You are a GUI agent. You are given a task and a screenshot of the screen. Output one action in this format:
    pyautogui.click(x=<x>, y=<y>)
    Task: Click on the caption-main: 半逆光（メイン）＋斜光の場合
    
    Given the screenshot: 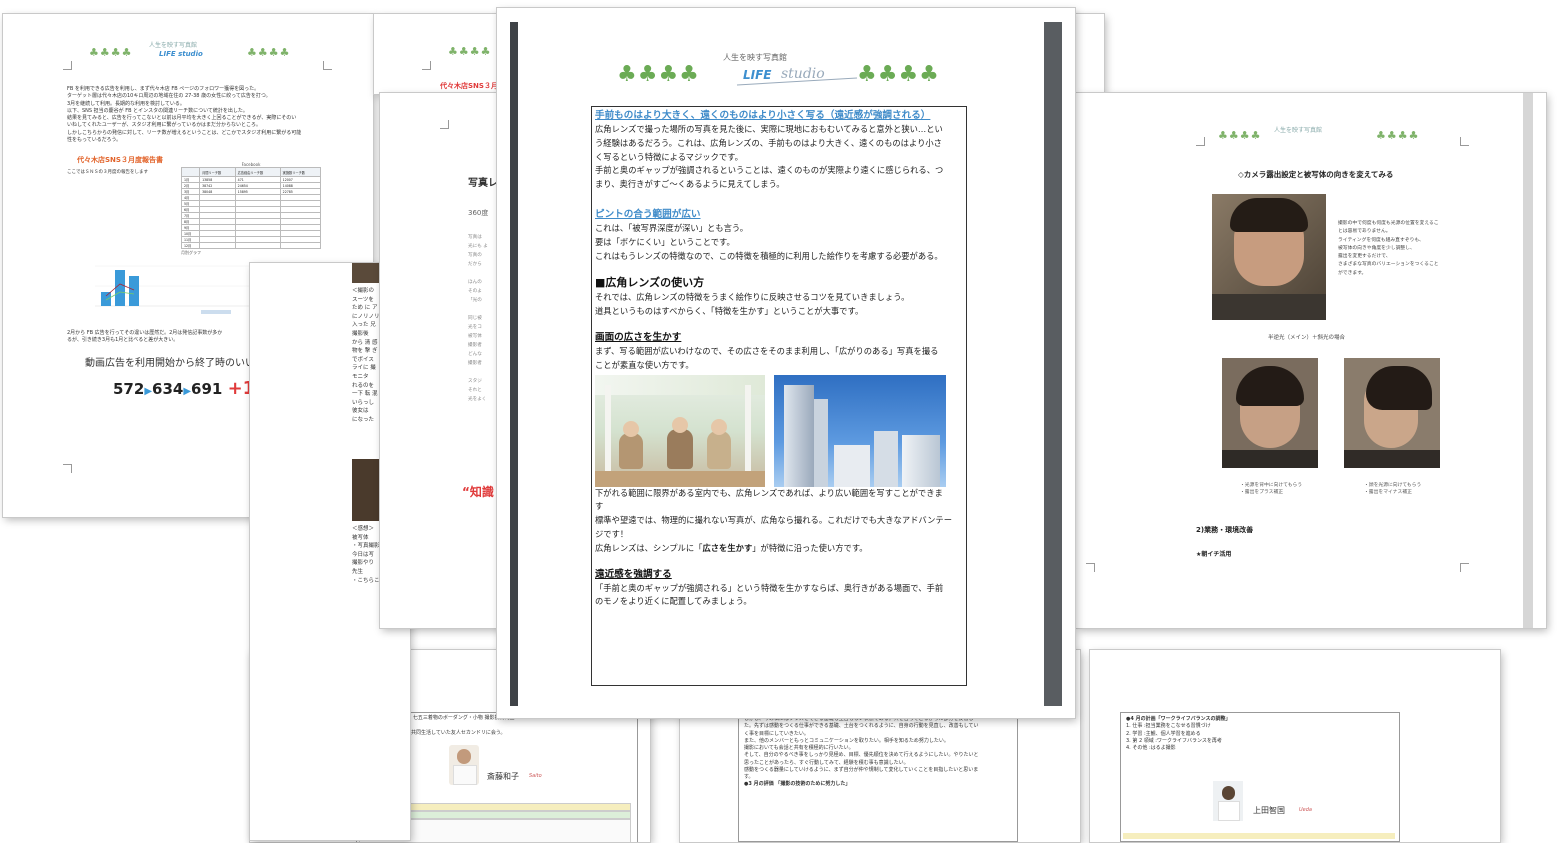 What is the action you would take?
    pyautogui.click(x=1307, y=338)
    